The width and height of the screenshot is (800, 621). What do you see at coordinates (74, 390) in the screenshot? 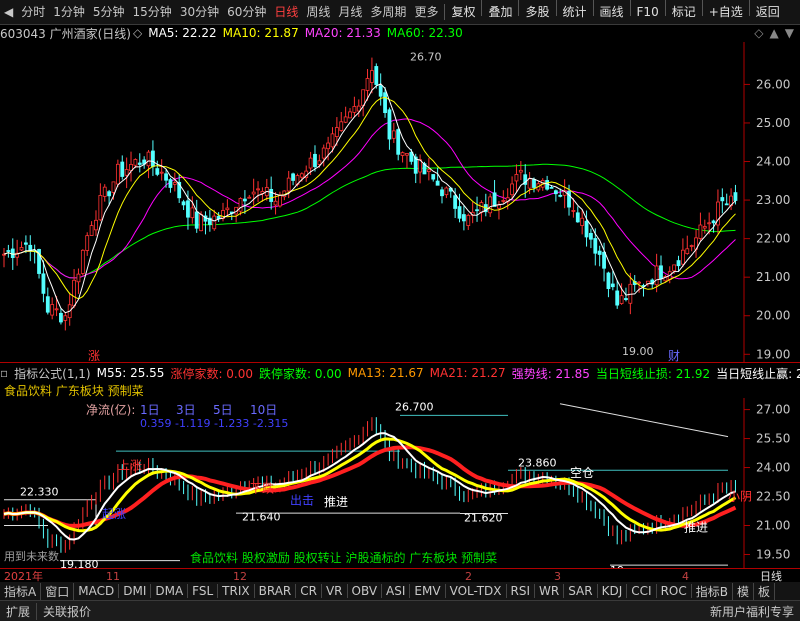
I see `sector-text: 食品饮料 广东板块 预制菜` at bounding box center [74, 390].